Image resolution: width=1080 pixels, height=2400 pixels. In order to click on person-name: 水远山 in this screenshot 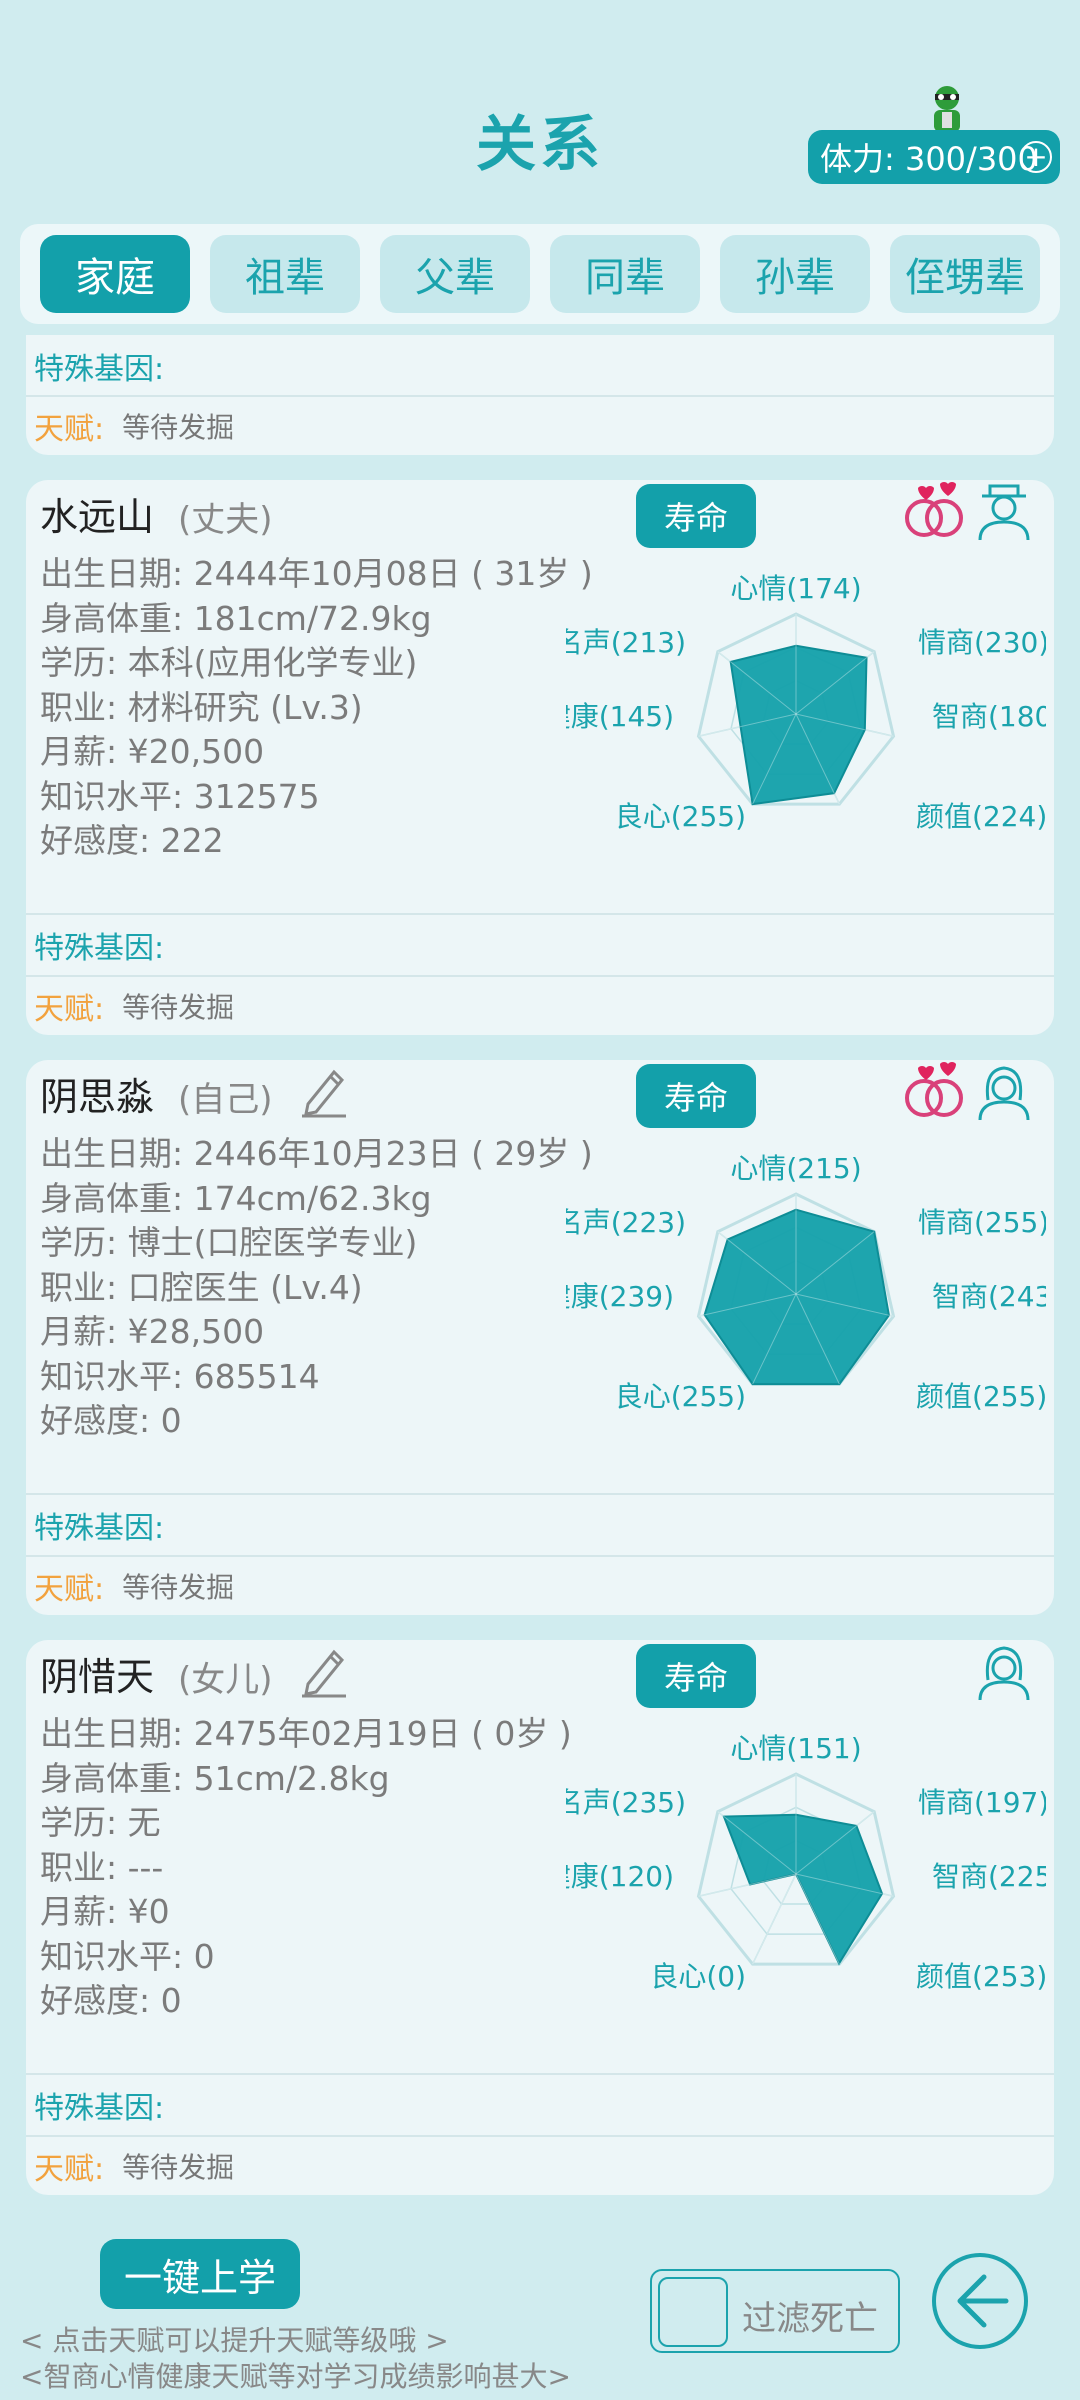, I will do `click(97, 517)`.